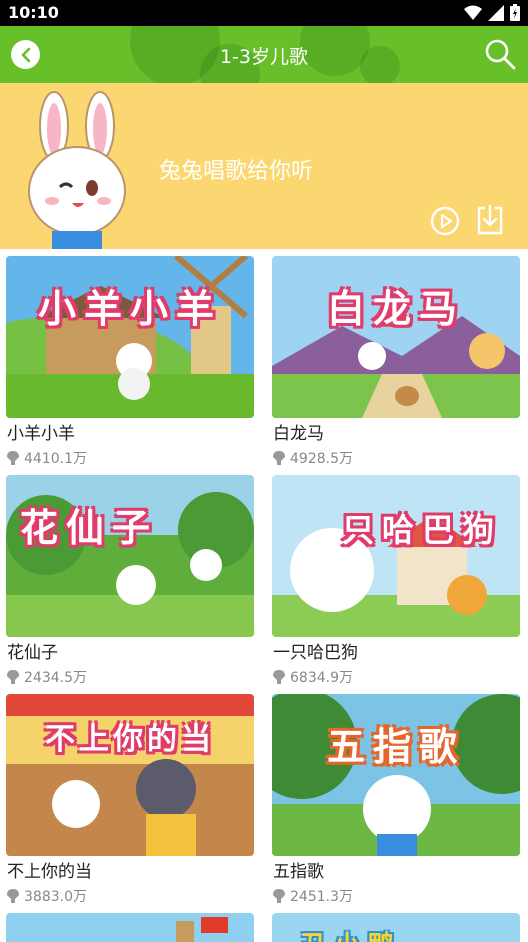 The image size is (528, 942). What do you see at coordinates (130, 775) in the screenshot?
I see `song-thumbnail: 不上你的当` at bounding box center [130, 775].